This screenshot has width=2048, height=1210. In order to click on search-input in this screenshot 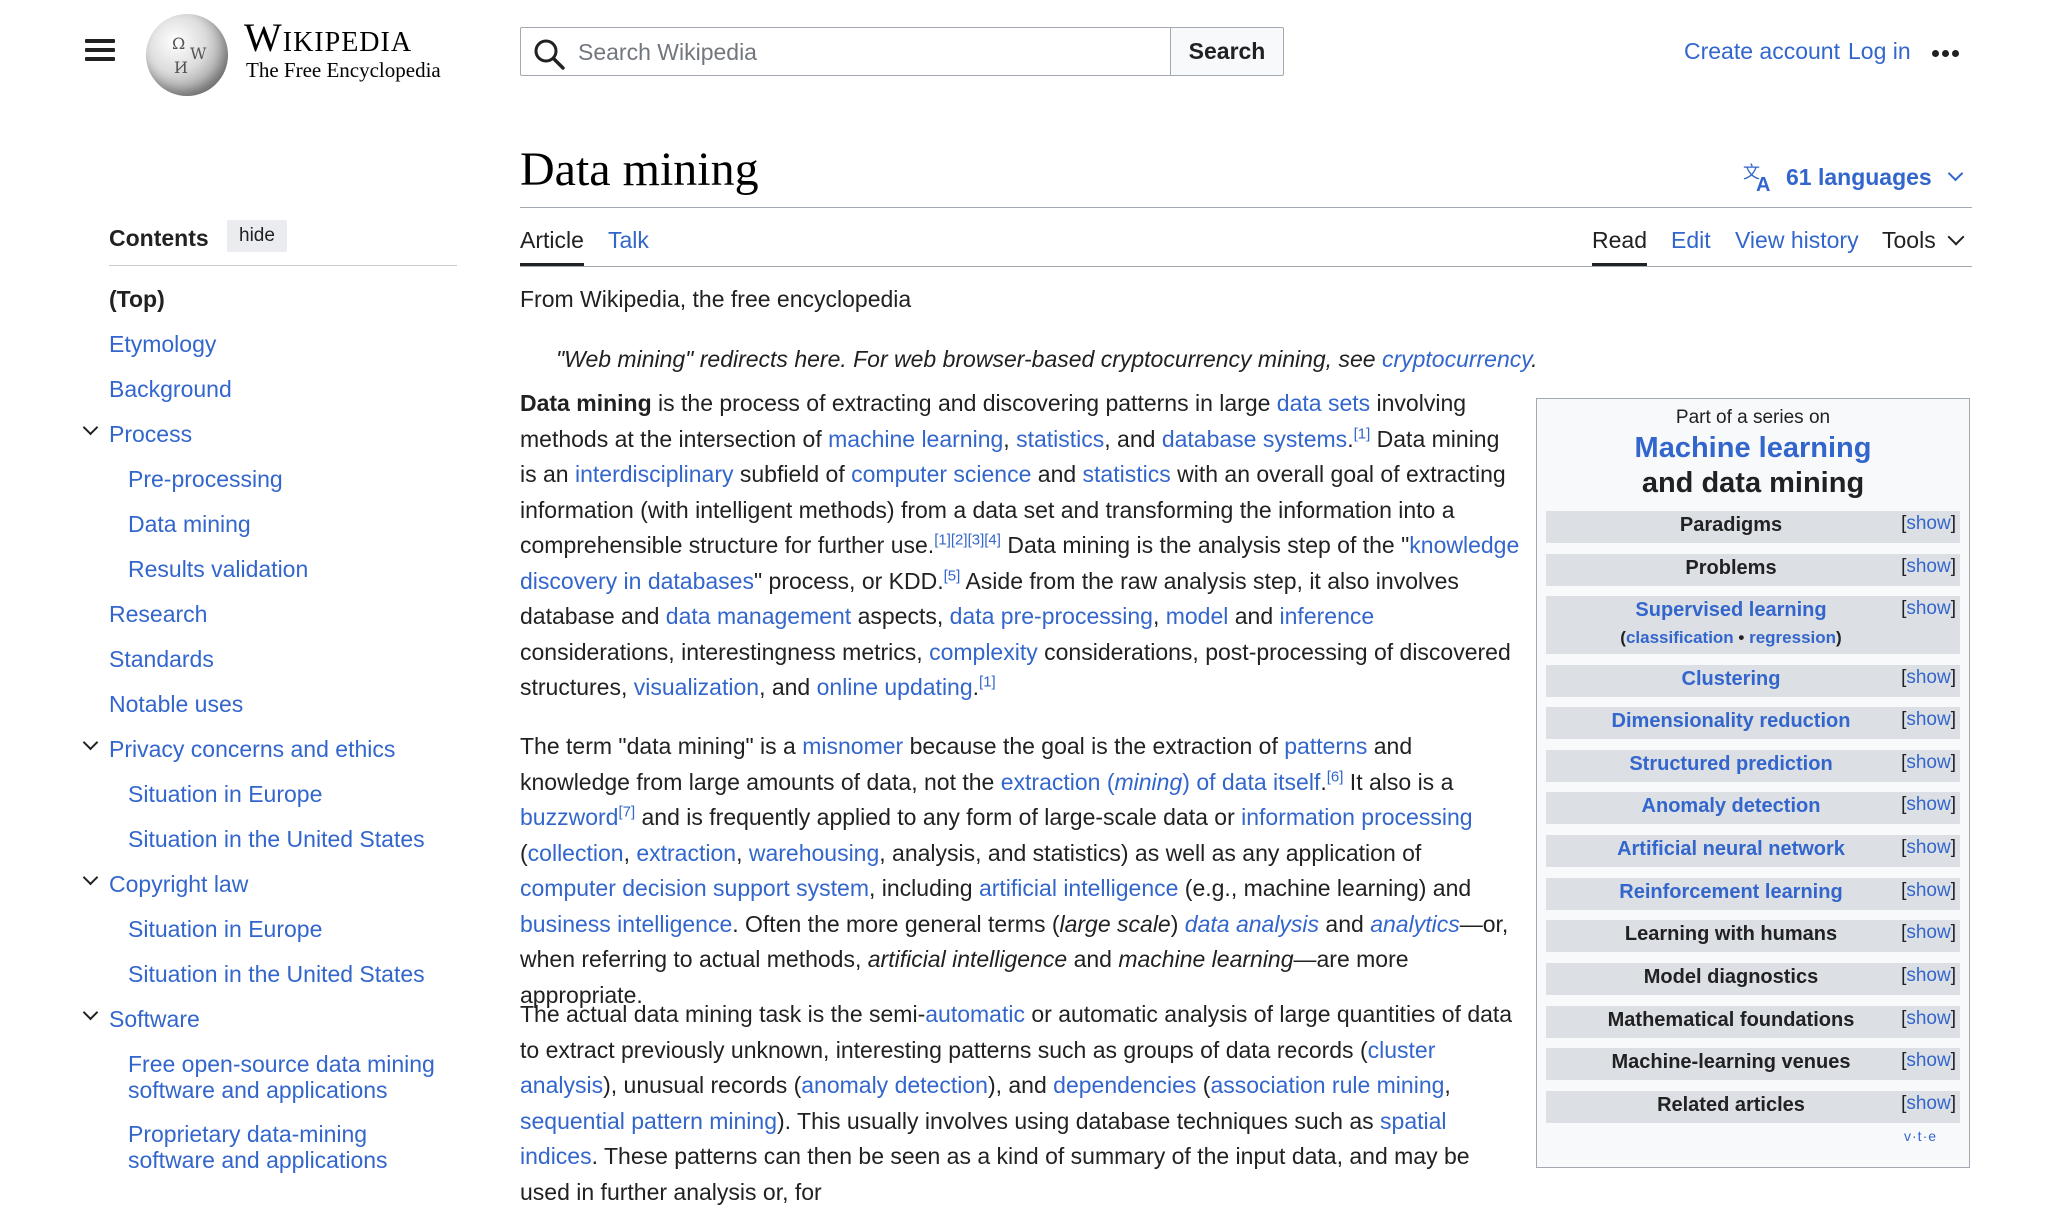, I will do `click(868, 52)`.